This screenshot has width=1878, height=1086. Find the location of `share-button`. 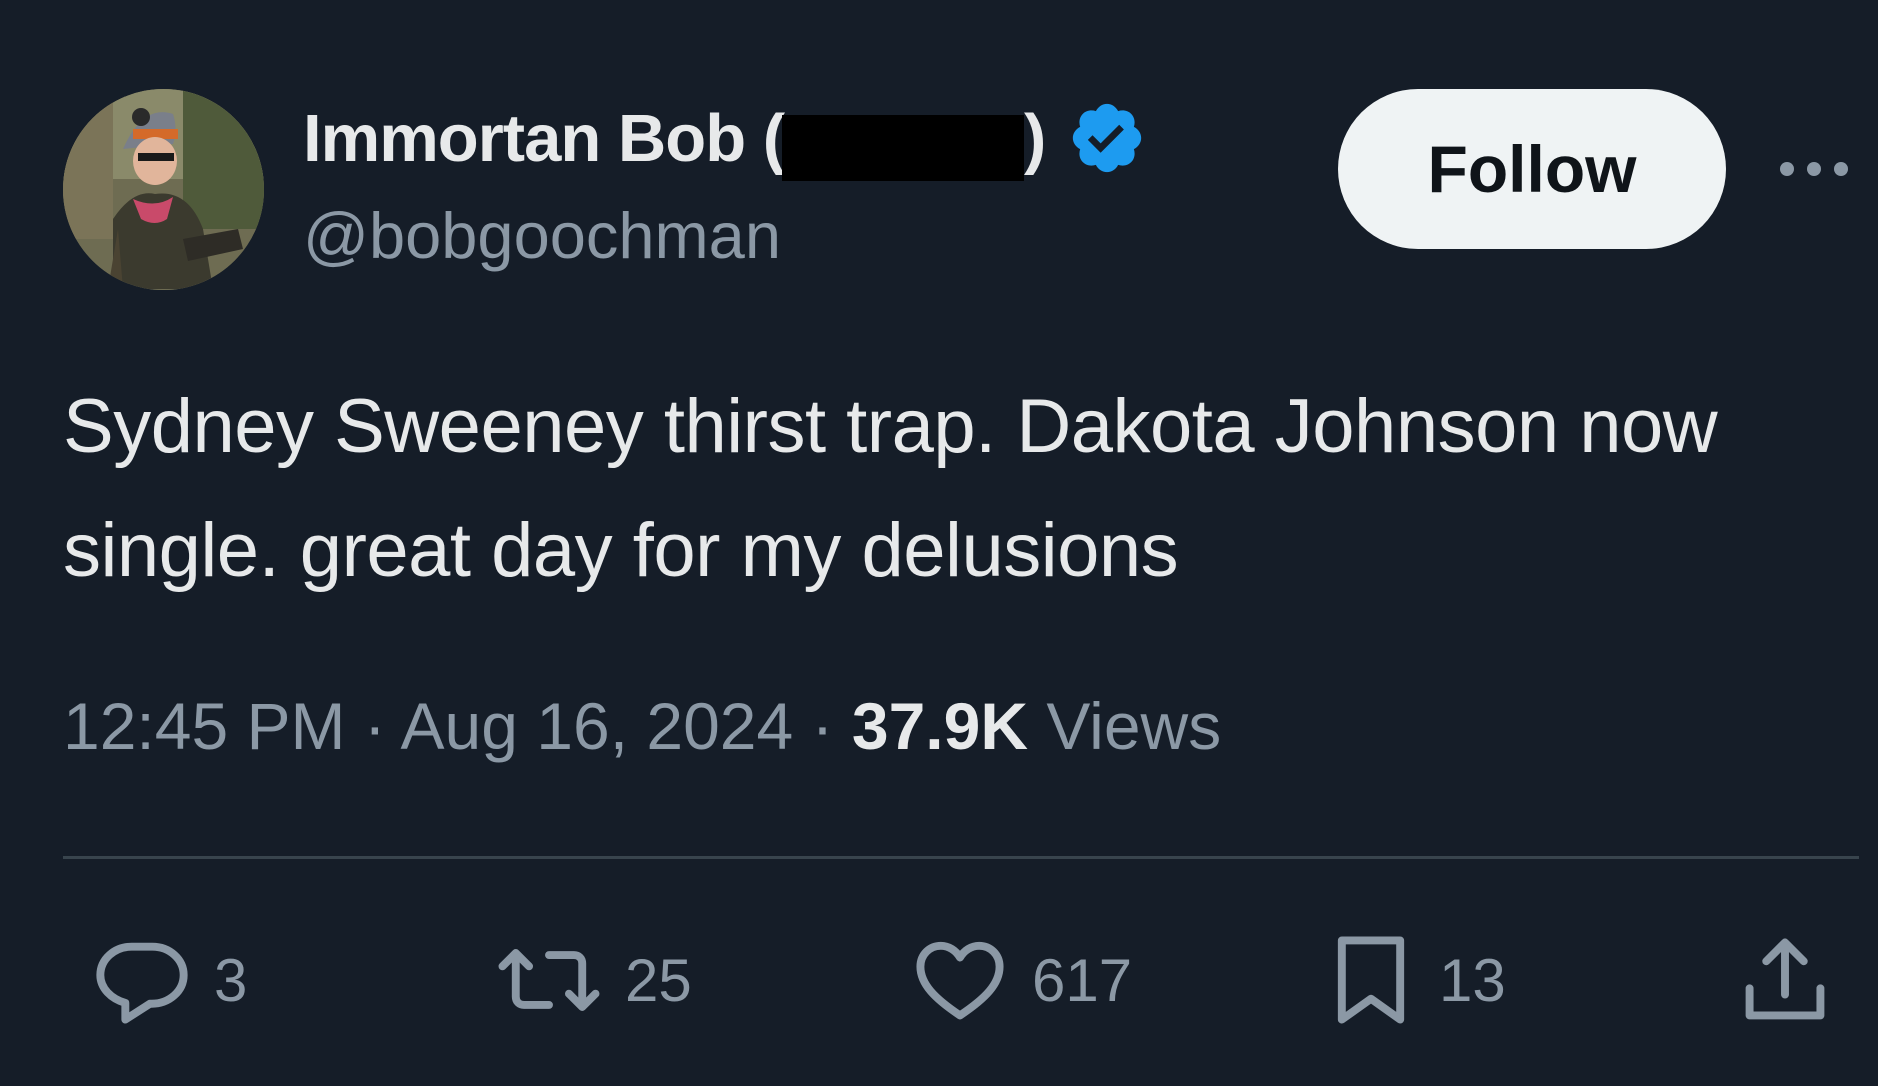

share-button is located at coordinates (1785, 980).